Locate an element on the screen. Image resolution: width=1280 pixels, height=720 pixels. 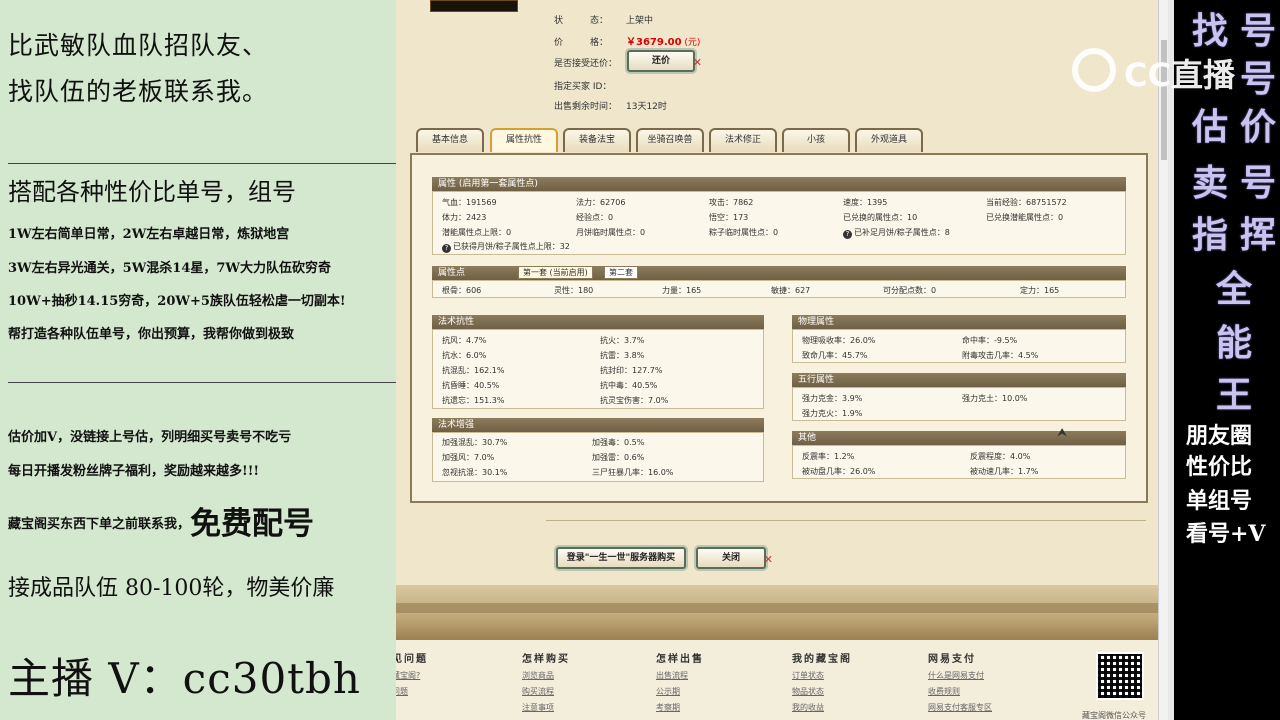
promo-line: 比武敏队血队招队友、 is located at coordinates (138, 45).